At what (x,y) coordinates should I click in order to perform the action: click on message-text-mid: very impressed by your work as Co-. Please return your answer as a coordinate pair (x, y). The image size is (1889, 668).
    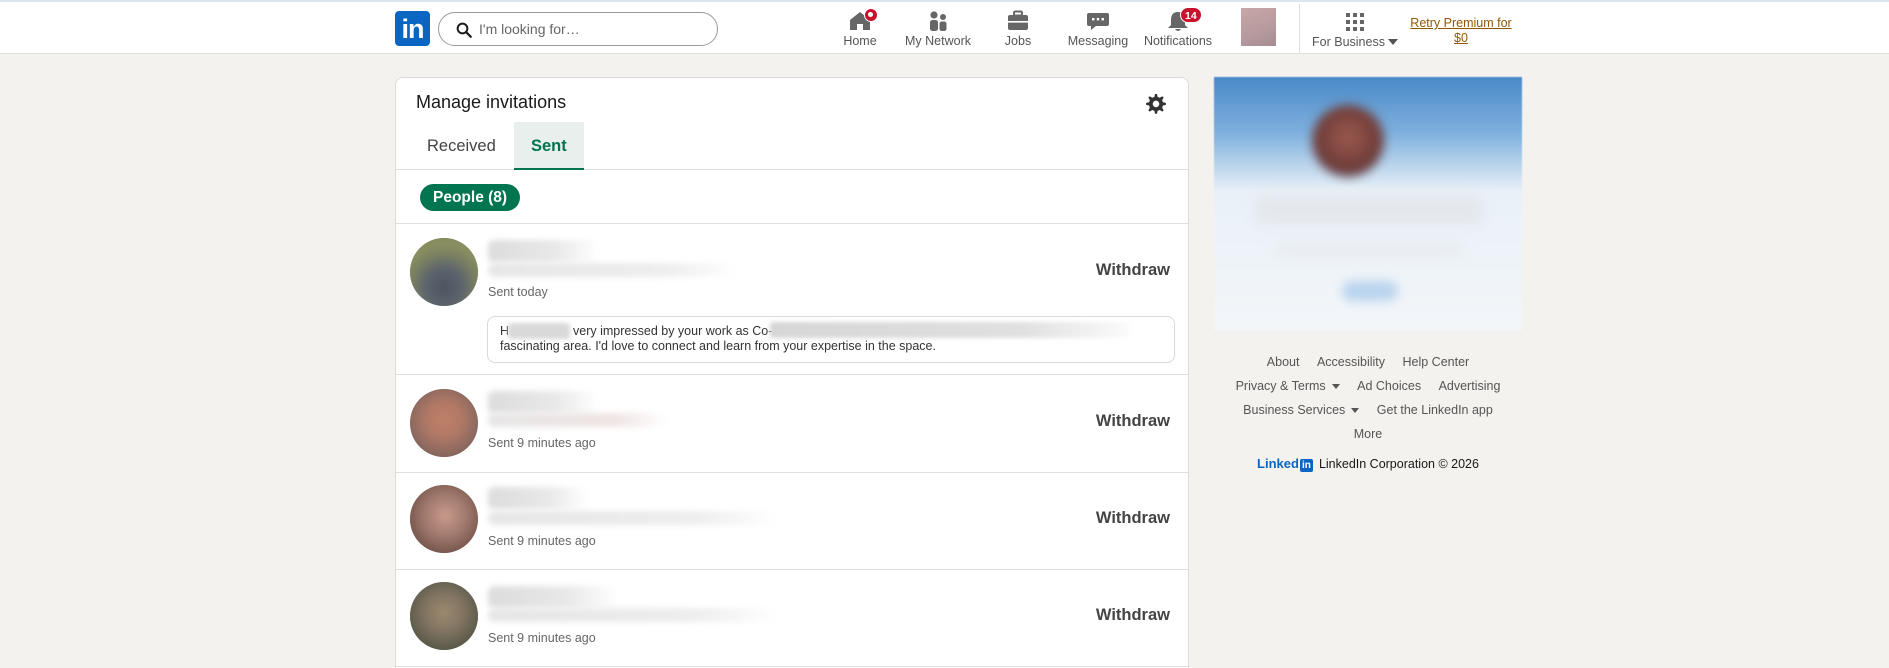
    Looking at the image, I should click on (673, 331).